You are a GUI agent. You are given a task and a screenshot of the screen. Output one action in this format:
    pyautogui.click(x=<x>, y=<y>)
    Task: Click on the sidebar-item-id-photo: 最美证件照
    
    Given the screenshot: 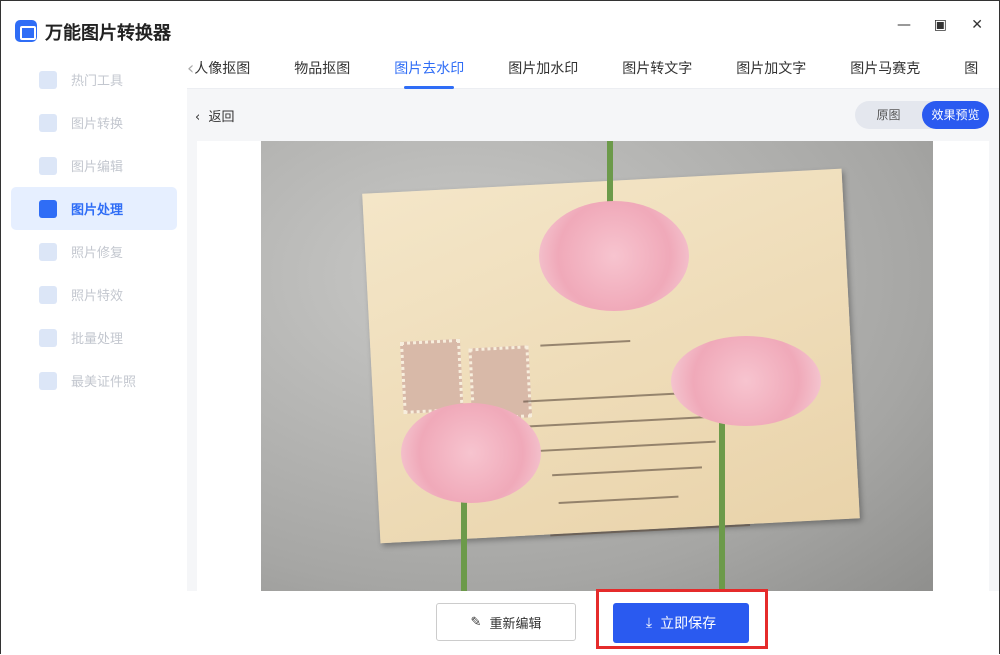 What is the action you would take?
    pyautogui.click(x=94, y=380)
    